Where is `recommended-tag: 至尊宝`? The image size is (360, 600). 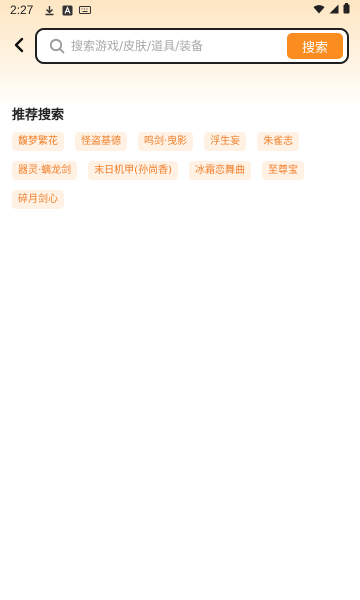
recommended-tag: 至尊宝 is located at coordinates (283, 170).